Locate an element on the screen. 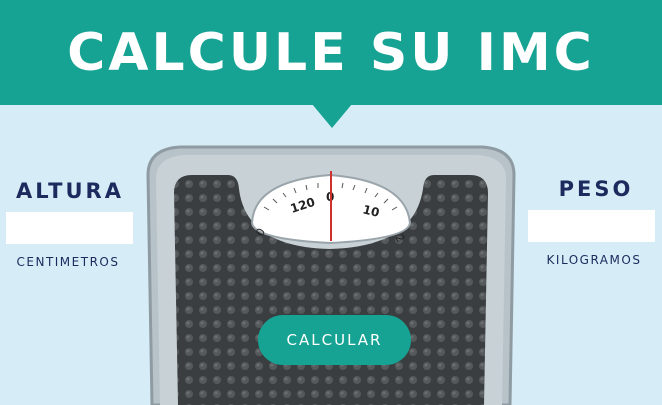  height-label: ALTURA is located at coordinates (70, 191).